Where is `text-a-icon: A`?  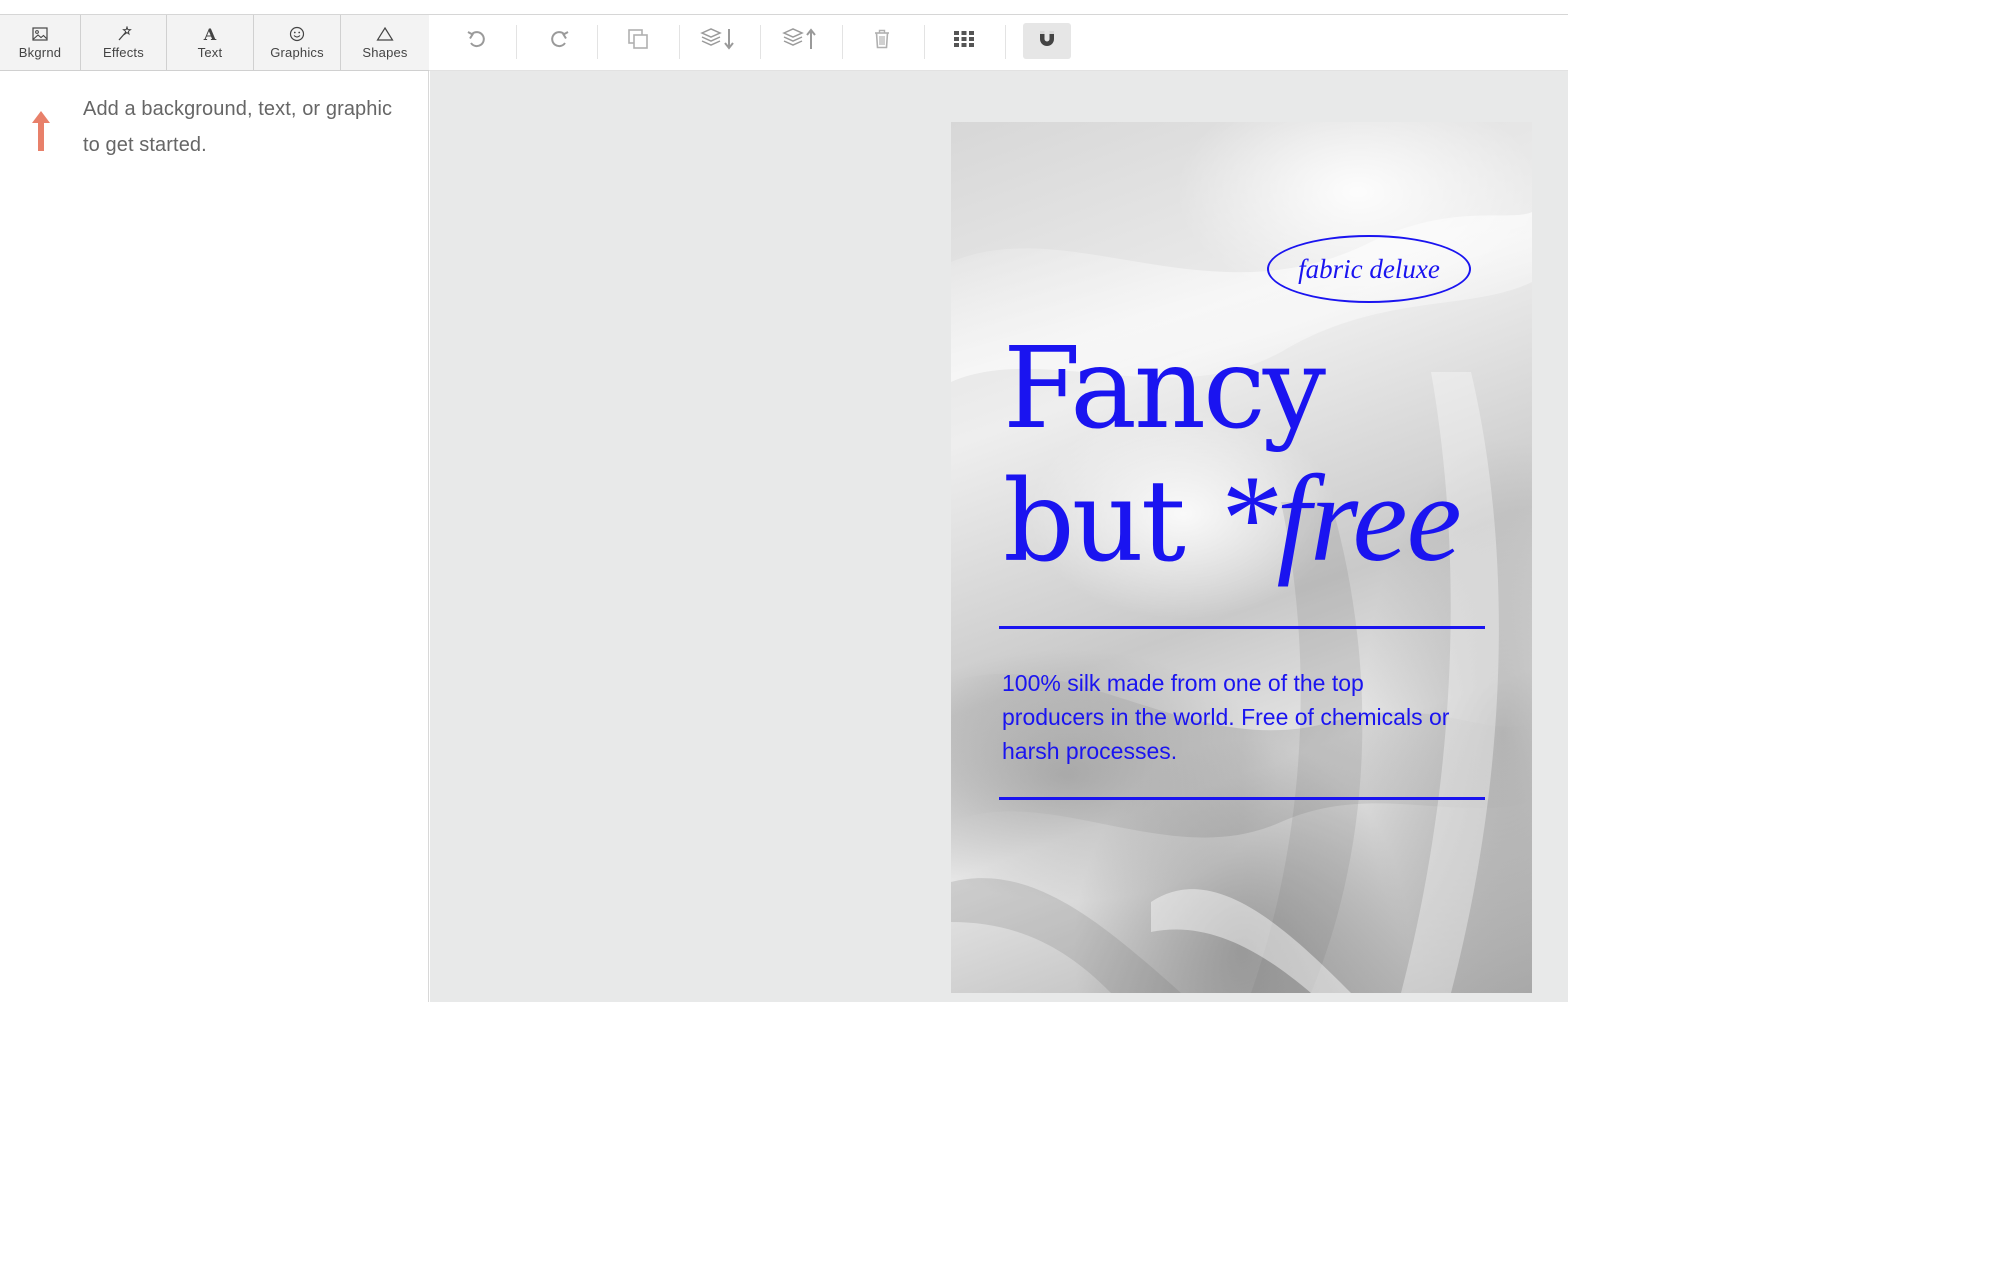 text-a-icon: A is located at coordinates (210, 34).